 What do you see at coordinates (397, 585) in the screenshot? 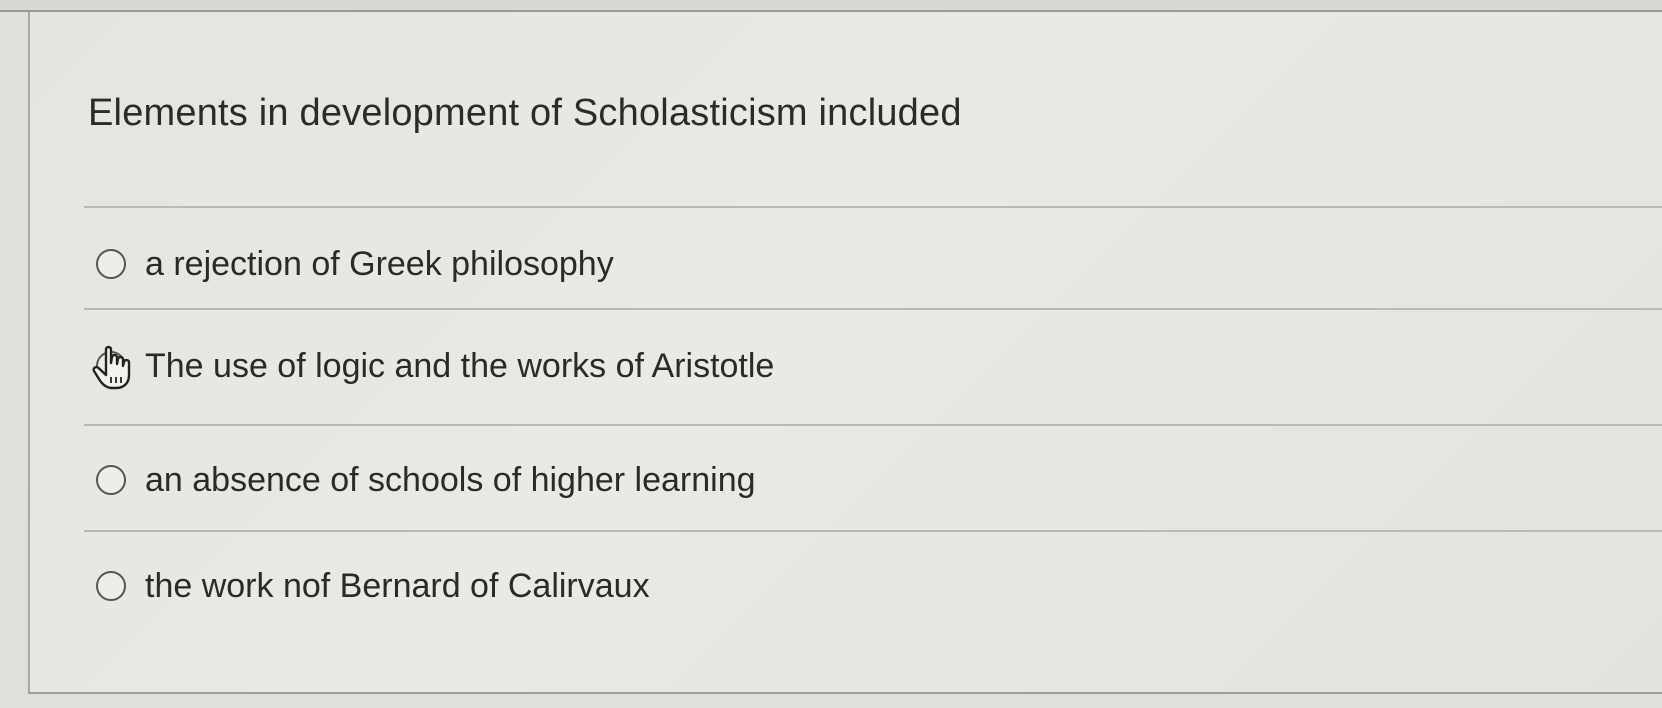
I see `answer-option-label: the work nof Bernard of Calirvaux` at bounding box center [397, 585].